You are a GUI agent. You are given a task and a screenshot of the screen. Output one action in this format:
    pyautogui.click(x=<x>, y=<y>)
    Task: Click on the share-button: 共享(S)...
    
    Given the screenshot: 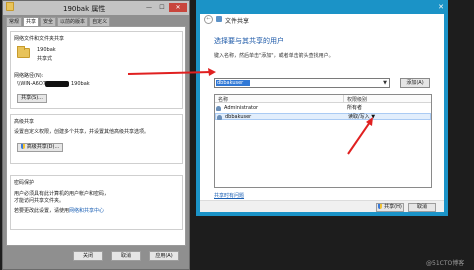 What is the action you would take?
    pyautogui.click(x=32, y=98)
    